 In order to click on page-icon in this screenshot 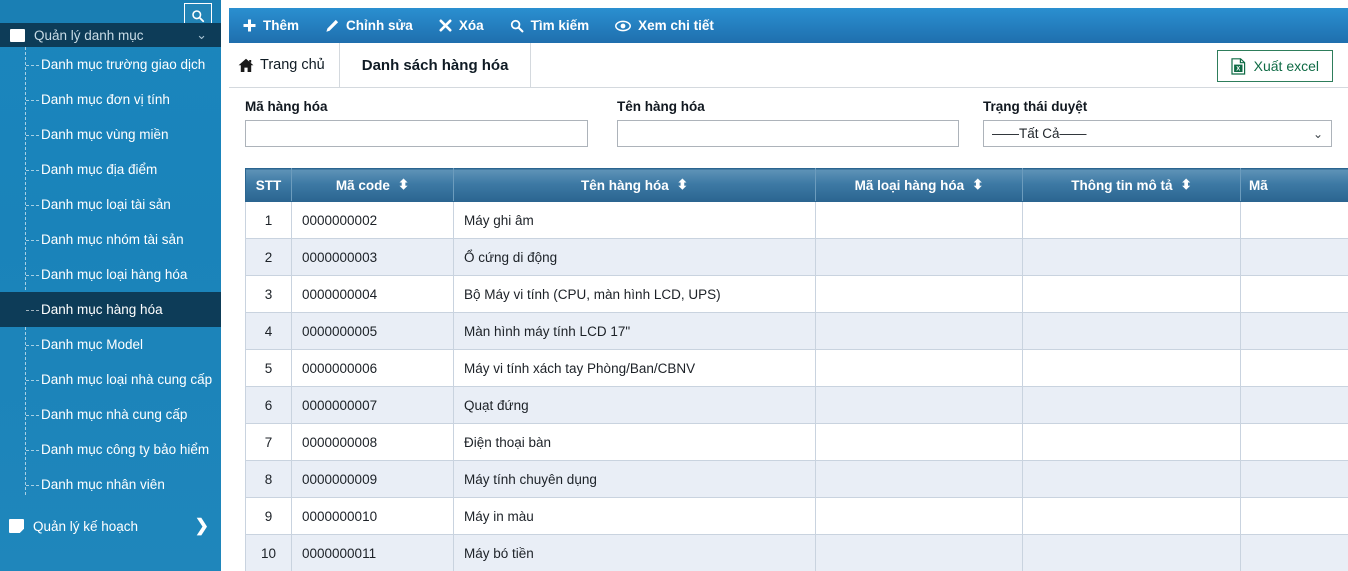, I will do `click(16, 526)`.